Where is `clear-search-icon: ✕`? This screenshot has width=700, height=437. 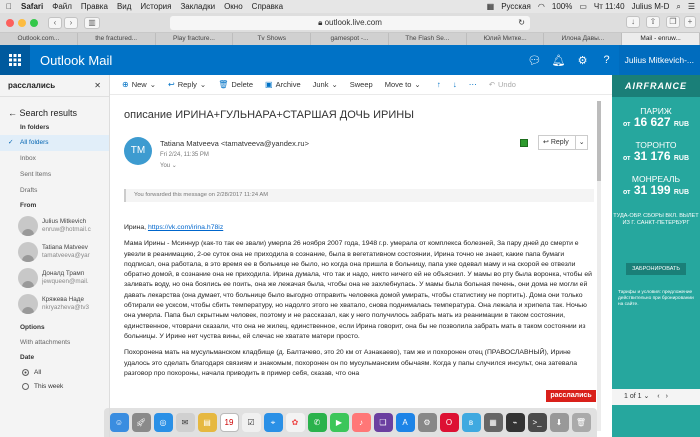
clear-search-icon: ✕ is located at coordinates (97, 85).